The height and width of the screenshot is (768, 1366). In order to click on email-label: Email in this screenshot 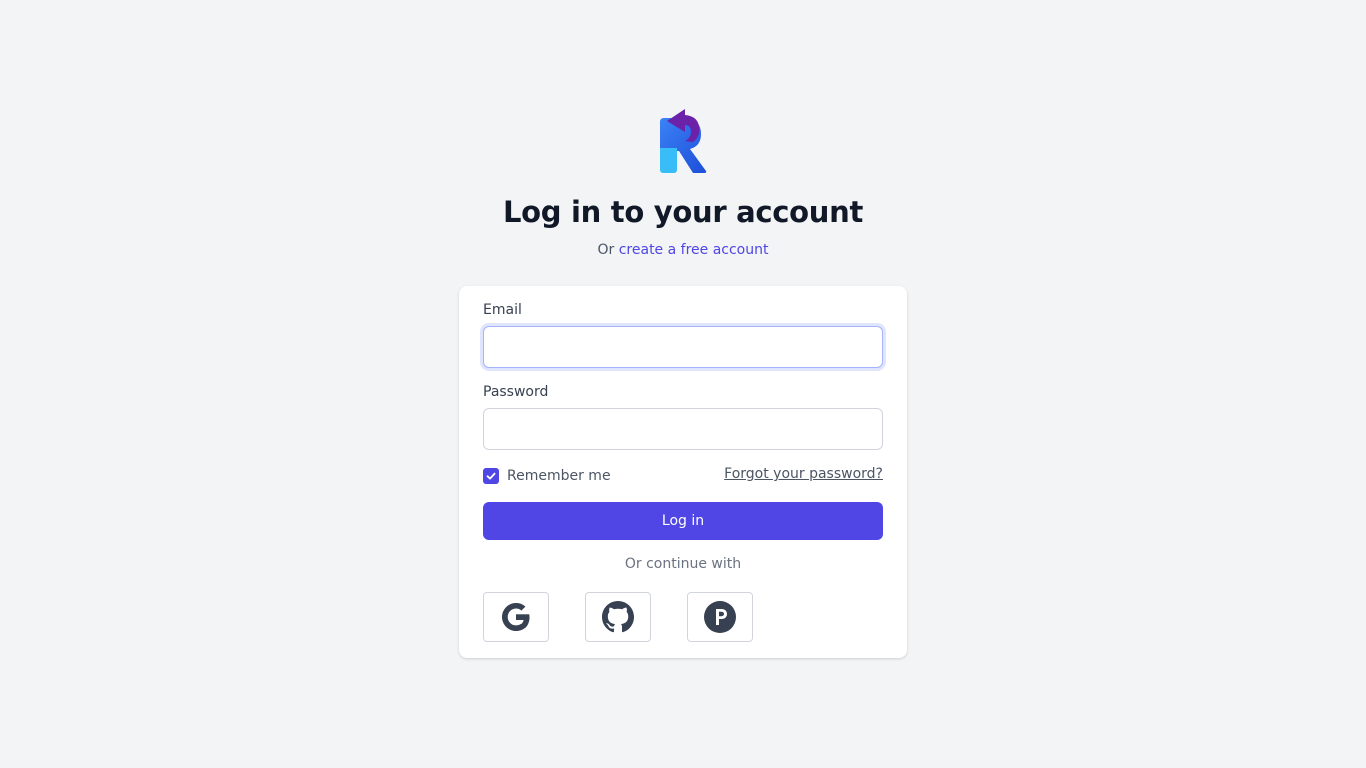, I will do `click(502, 310)`.